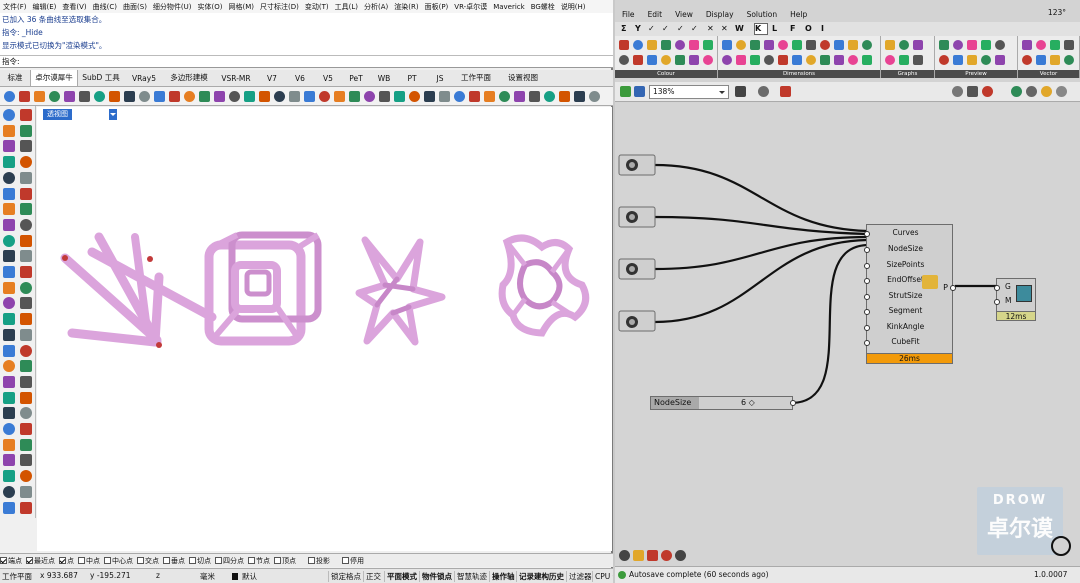 This screenshot has height=583, width=1080. I want to click on menu-item: 面板(P), so click(437, 7).